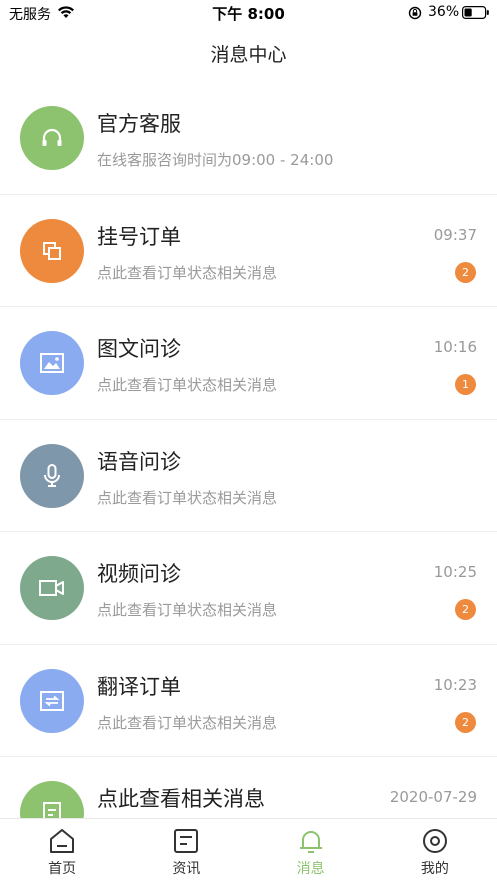 The image size is (497, 883). I want to click on battery-icon, so click(475, 12).